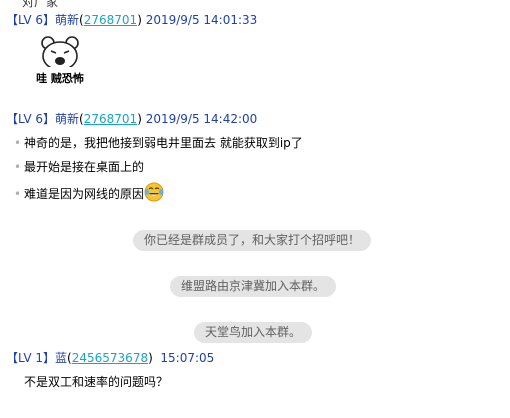 This screenshot has width=510, height=418. I want to click on sticker-image: 哇 贼恐怖, so click(60, 60).